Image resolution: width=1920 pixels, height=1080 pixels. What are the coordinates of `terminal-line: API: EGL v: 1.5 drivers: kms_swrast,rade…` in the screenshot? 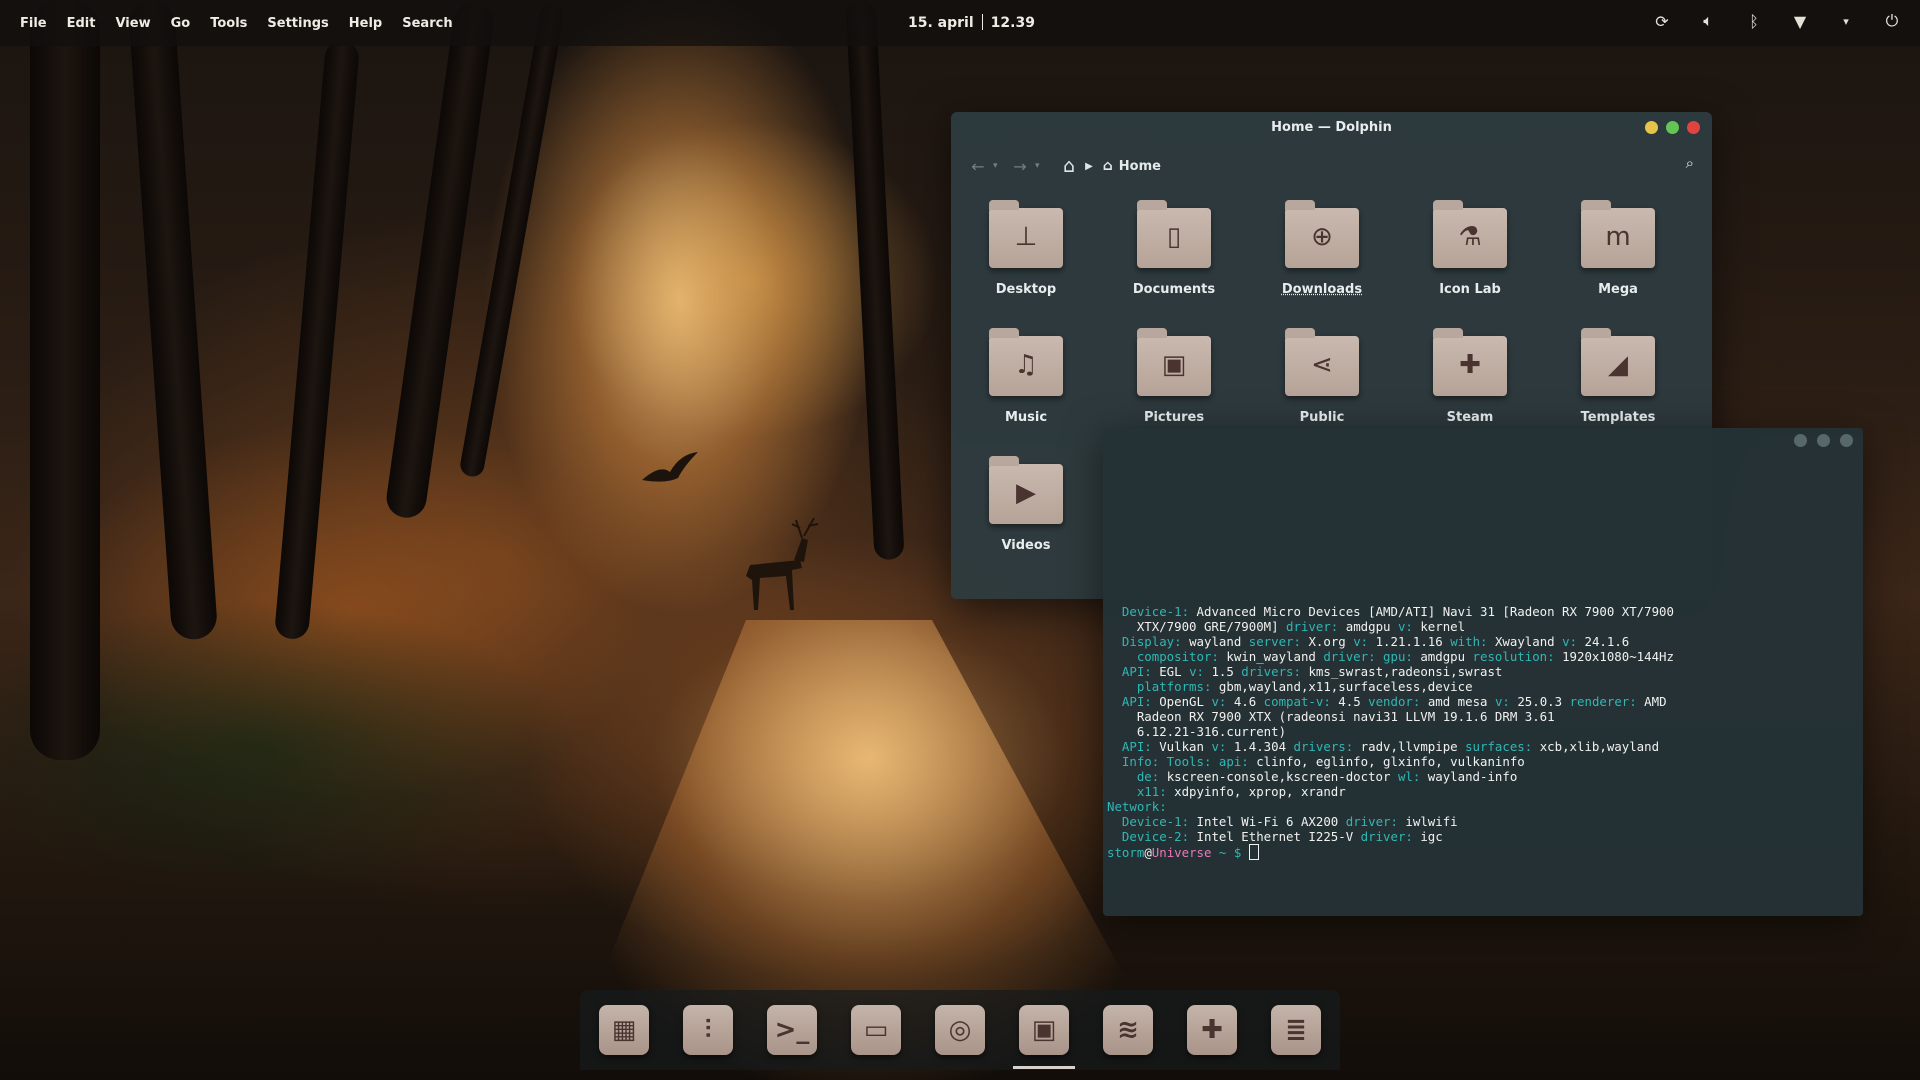 It's located at (1305, 671).